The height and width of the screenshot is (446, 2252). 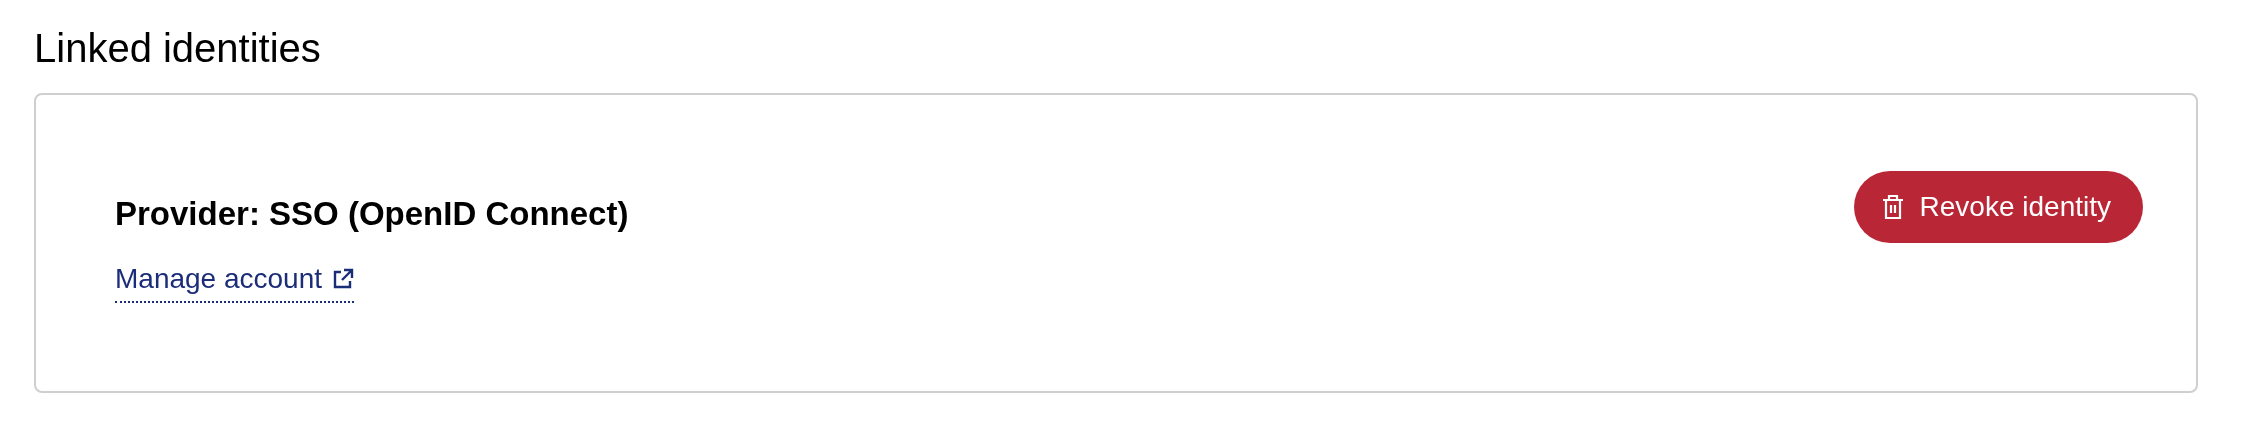 What do you see at coordinates (343, 279) in the screenshot?
I see `external-link-icon` at bounding box center [343, 279].